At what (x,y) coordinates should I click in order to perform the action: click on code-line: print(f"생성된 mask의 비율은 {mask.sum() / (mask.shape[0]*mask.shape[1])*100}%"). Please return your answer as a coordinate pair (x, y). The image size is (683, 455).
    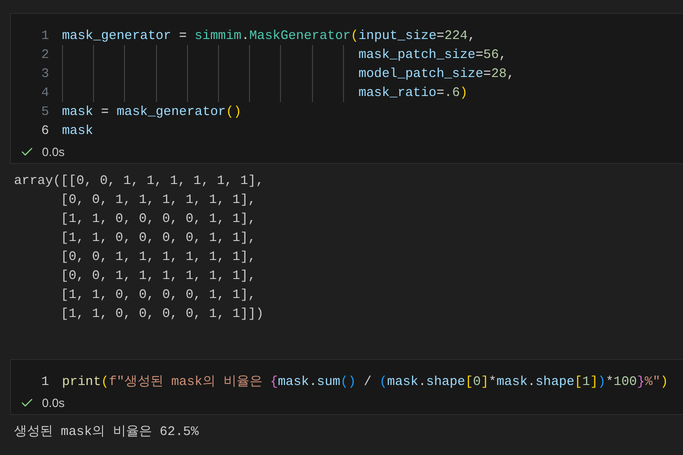
    Looking at the image, I should click on (365, 382).